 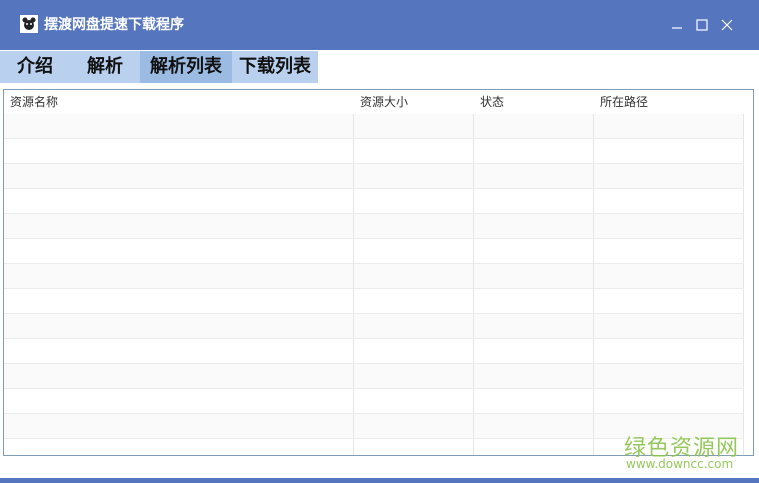 What do you see at coordinates (414, 102) in the screenshot?
I see `column-header-size: 资源大小` at bounding box center [414, 102].